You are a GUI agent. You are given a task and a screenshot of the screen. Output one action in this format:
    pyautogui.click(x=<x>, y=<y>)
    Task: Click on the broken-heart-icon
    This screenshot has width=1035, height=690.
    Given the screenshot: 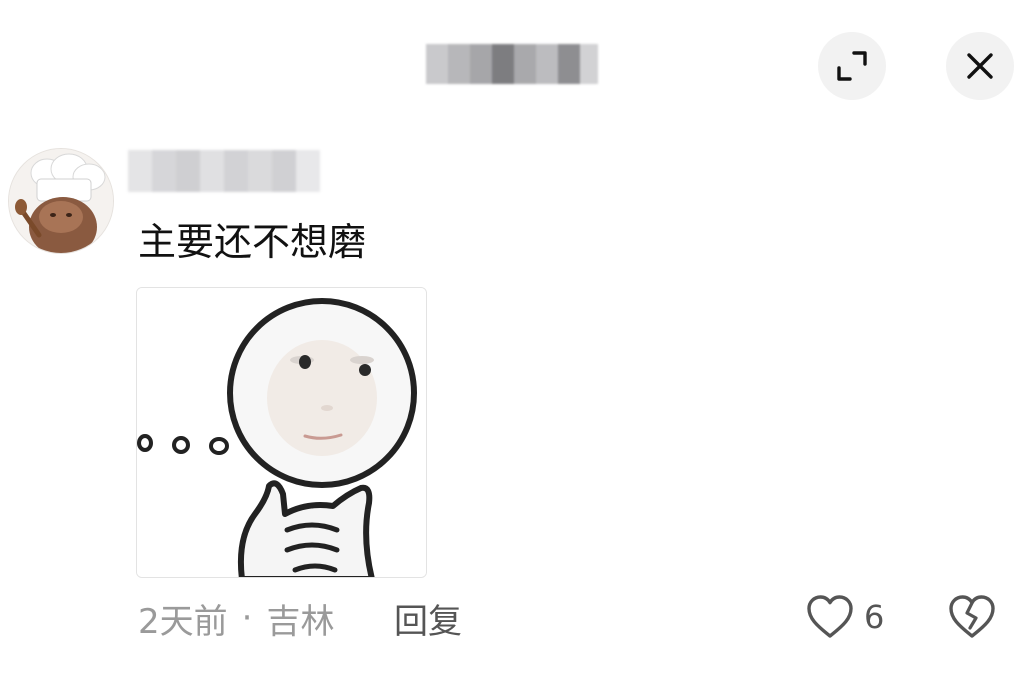 What is the action you would take?
    pyautogui.click(x=972, y=616)
    